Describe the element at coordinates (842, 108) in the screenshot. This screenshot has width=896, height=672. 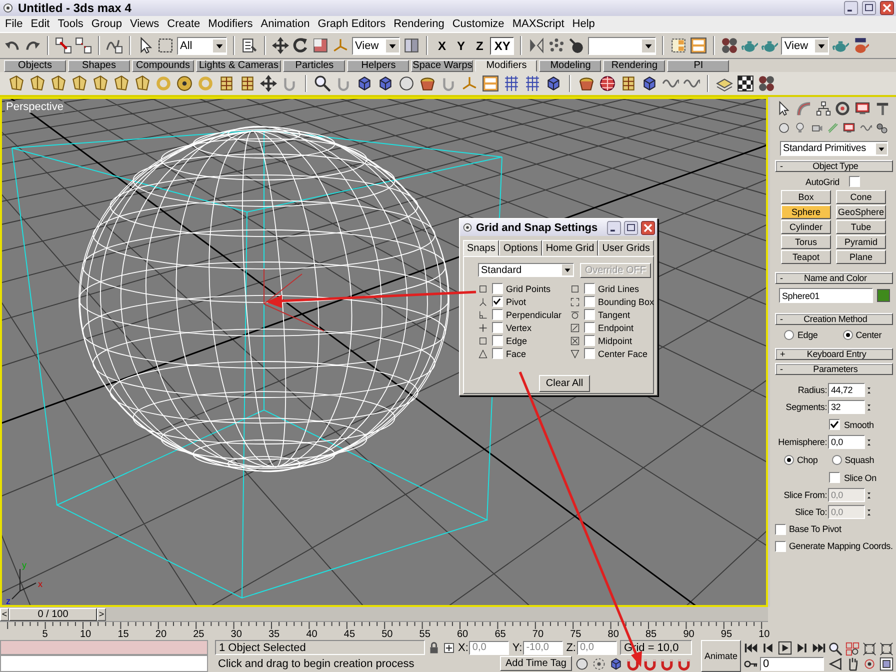
I see `wheel-icon` at that location.